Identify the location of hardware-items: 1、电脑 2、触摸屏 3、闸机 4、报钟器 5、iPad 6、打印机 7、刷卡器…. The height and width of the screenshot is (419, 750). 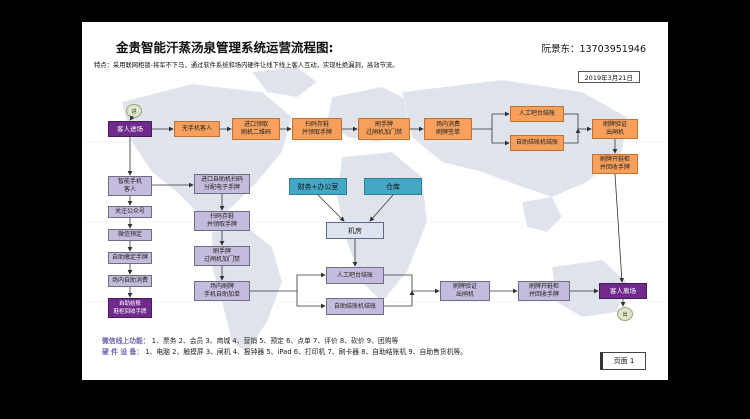
(306, 352).